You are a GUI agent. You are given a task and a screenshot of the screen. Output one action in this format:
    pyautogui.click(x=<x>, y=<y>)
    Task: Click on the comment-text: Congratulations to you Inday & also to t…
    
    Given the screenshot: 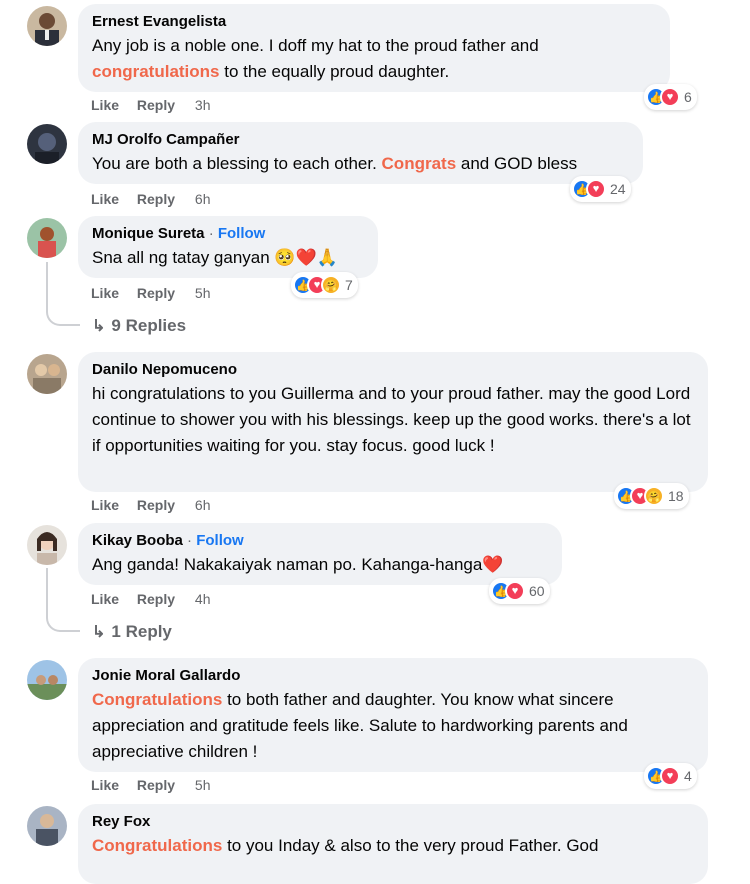 What is the action you would take?
    pyautogui.click(x=345, y=845)
    